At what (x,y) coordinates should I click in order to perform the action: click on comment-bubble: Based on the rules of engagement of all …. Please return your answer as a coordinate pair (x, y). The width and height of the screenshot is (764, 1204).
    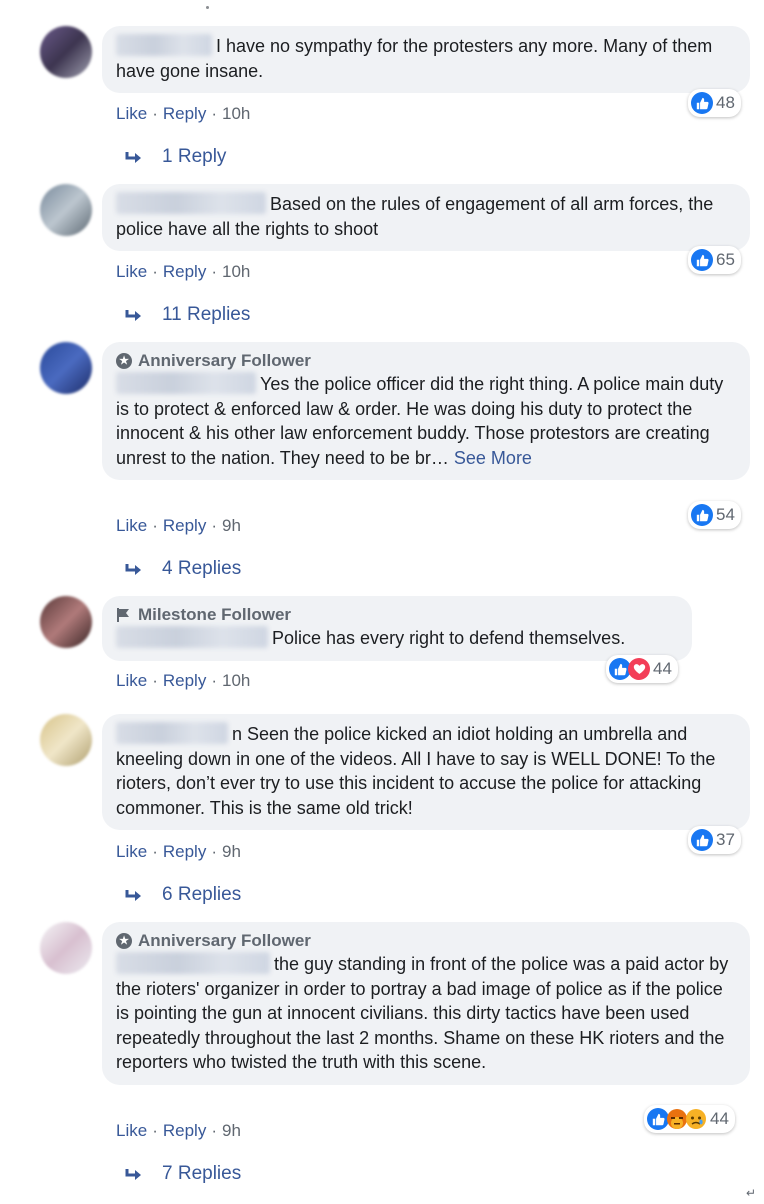
    Looking at the image, I should click on (426, 217).